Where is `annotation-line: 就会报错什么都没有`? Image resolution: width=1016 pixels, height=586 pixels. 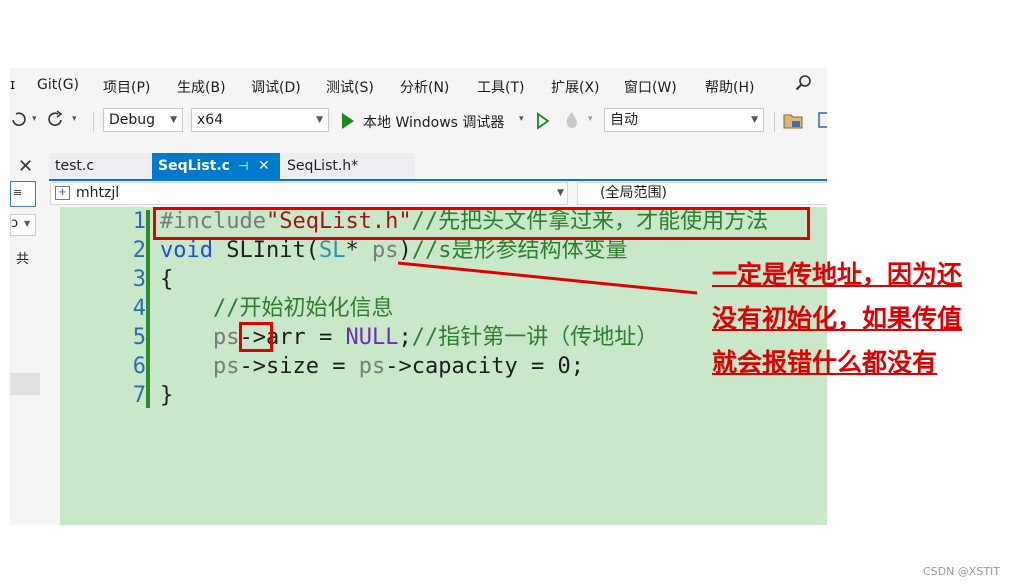
annotation-line: 就会报错什么都没有 is located at coordinates (825, 362).